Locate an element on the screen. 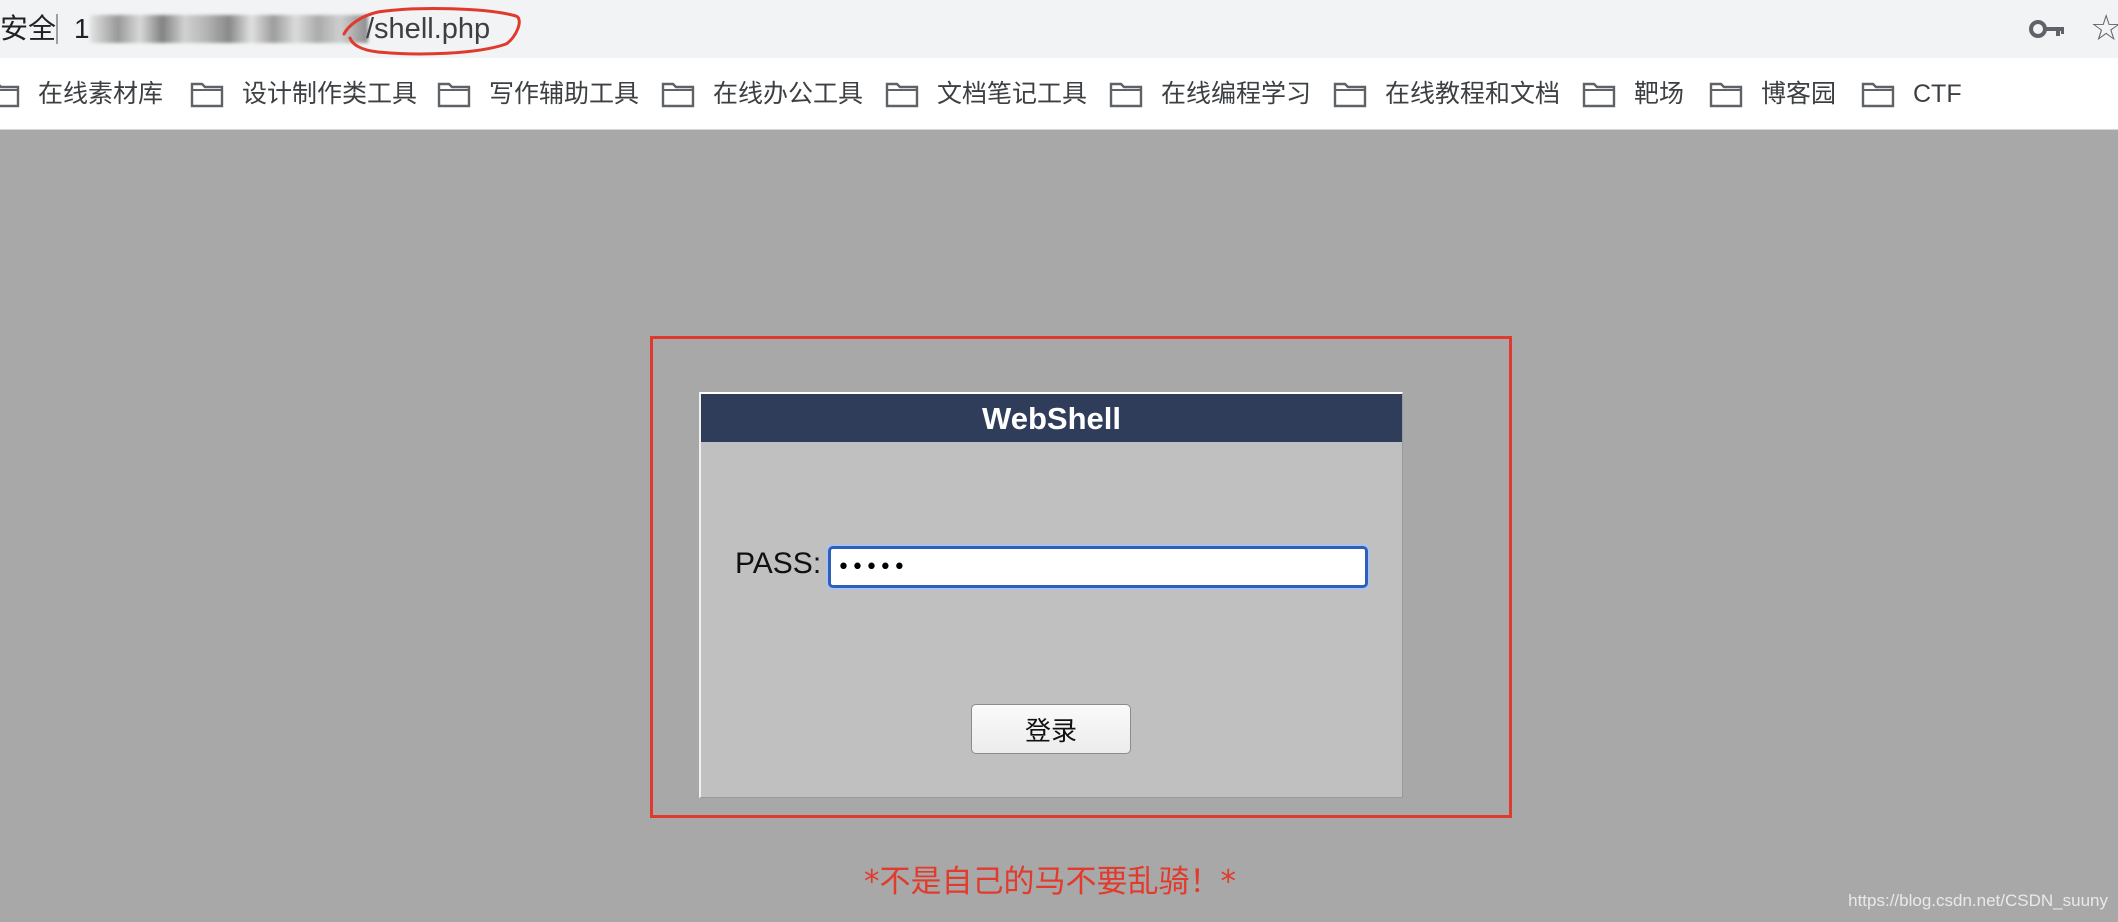  bookmark-folder-1: 在线素材库 is located at coordinates (81, 94).